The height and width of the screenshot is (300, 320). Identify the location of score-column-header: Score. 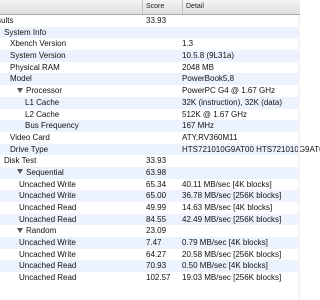
(162, 7).